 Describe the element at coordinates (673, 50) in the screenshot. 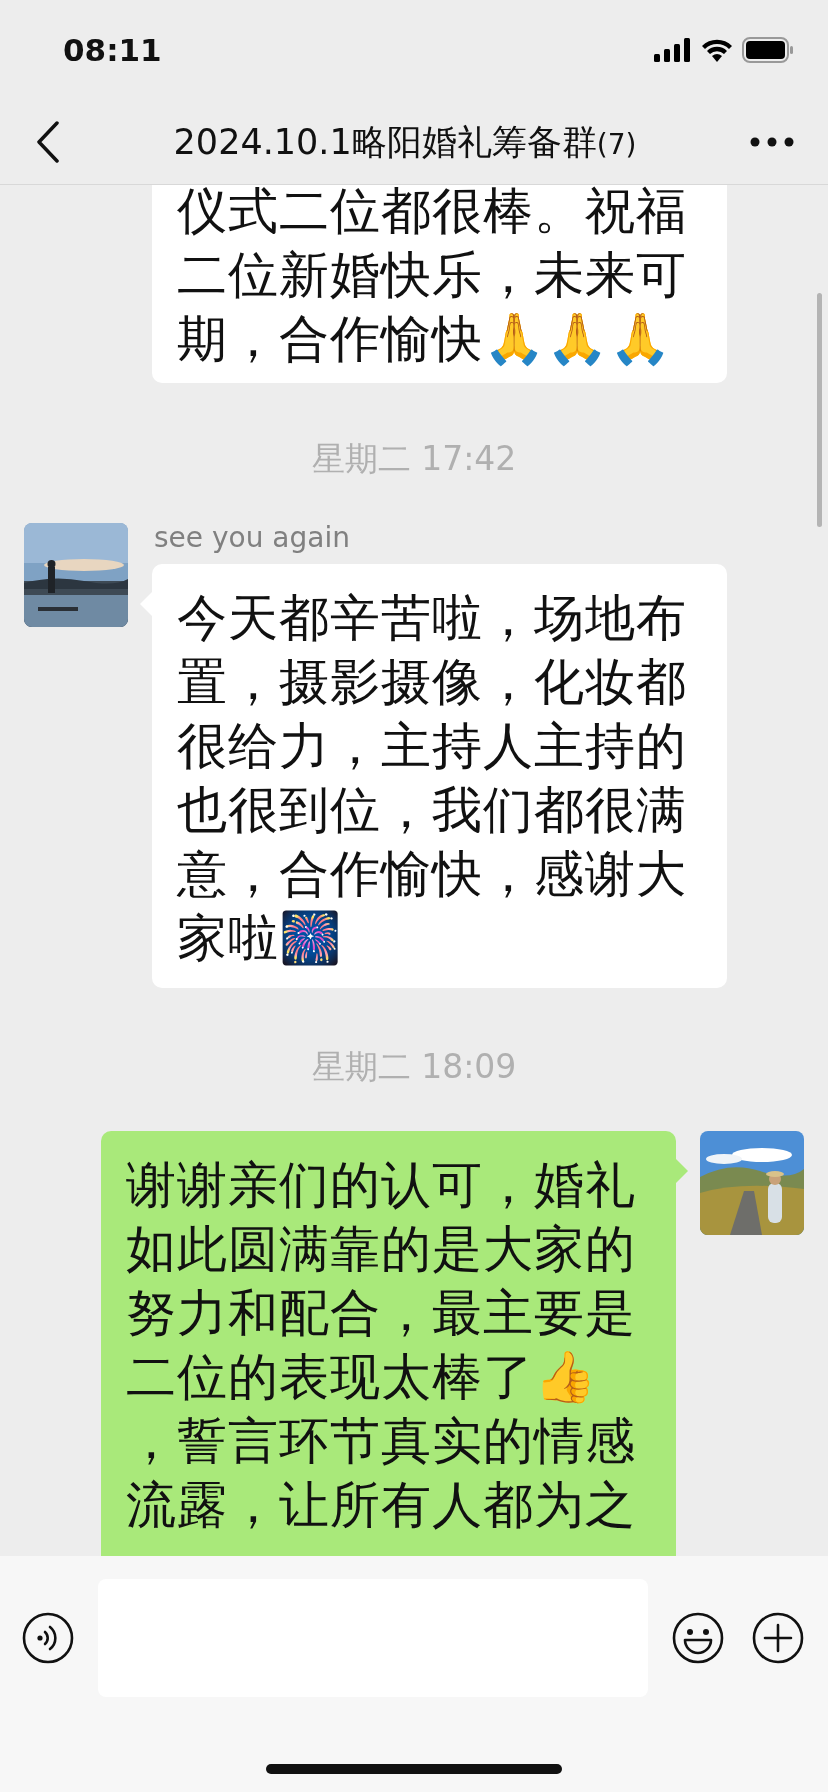

I see `signal-icon` at that location.